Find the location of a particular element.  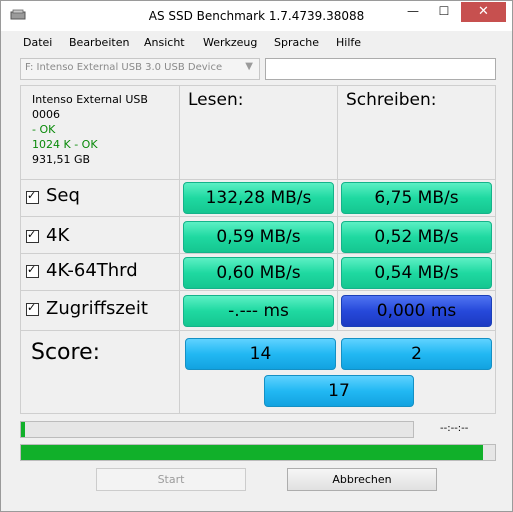

overall-progress-bar is located at coordinates (258, 452).